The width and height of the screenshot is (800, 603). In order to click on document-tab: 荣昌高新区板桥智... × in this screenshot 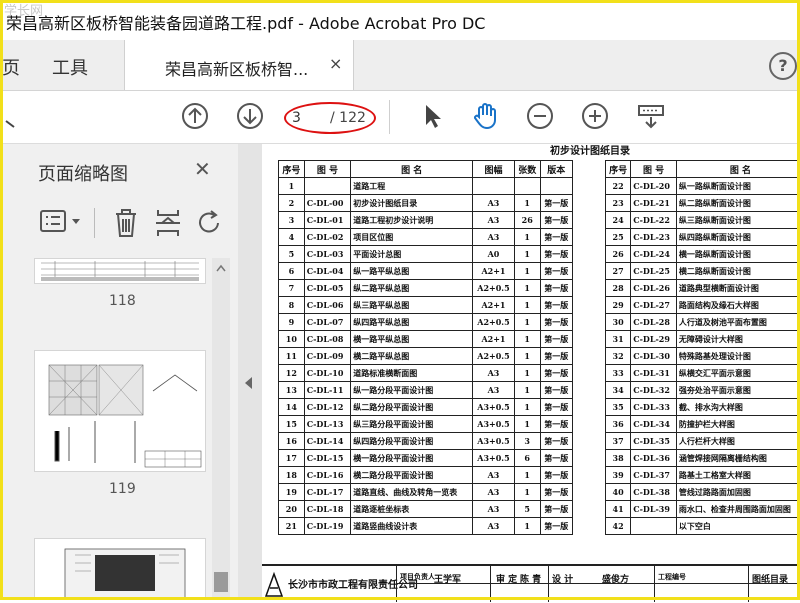, I will do `click(239, 65)`.